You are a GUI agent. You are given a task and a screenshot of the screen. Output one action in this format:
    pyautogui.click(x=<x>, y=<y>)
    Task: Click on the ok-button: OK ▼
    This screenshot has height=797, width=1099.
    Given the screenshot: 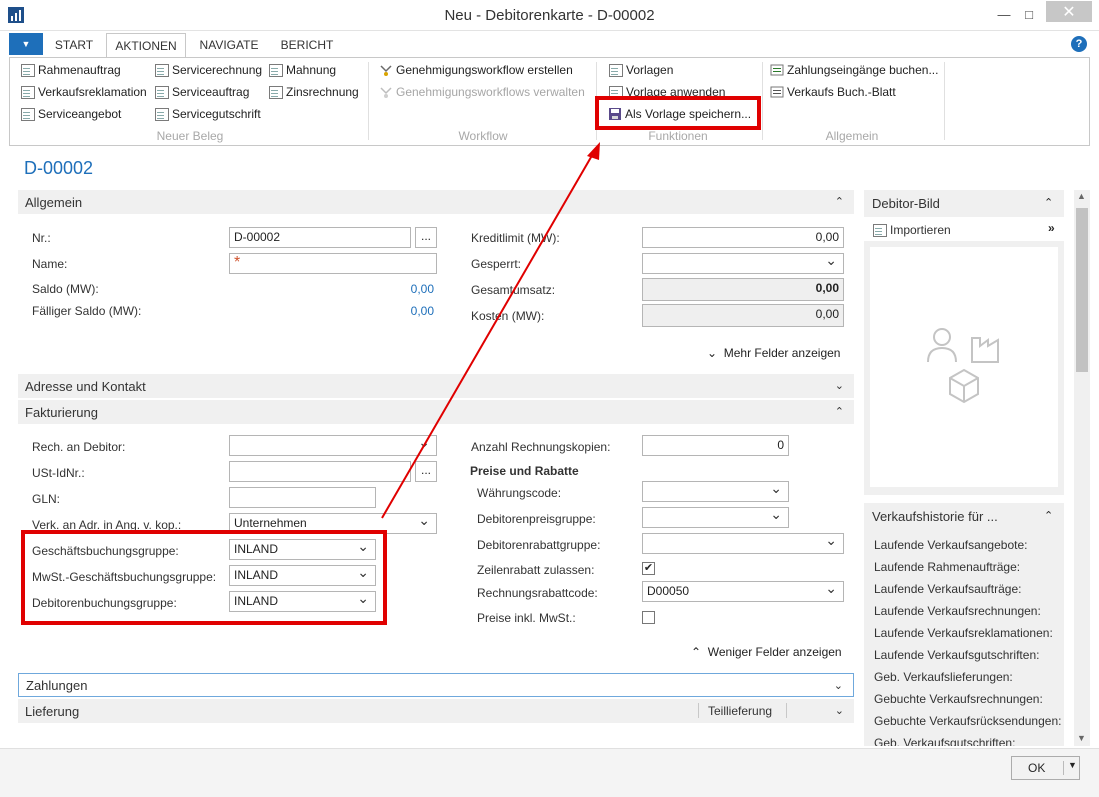 What is the action you would take?
    pyautogui.click(x=1045, y=768)
    